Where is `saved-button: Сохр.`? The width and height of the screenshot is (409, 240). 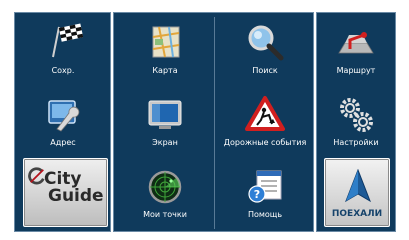
saved-button: Сохр. is located at coordinates (63, 52).